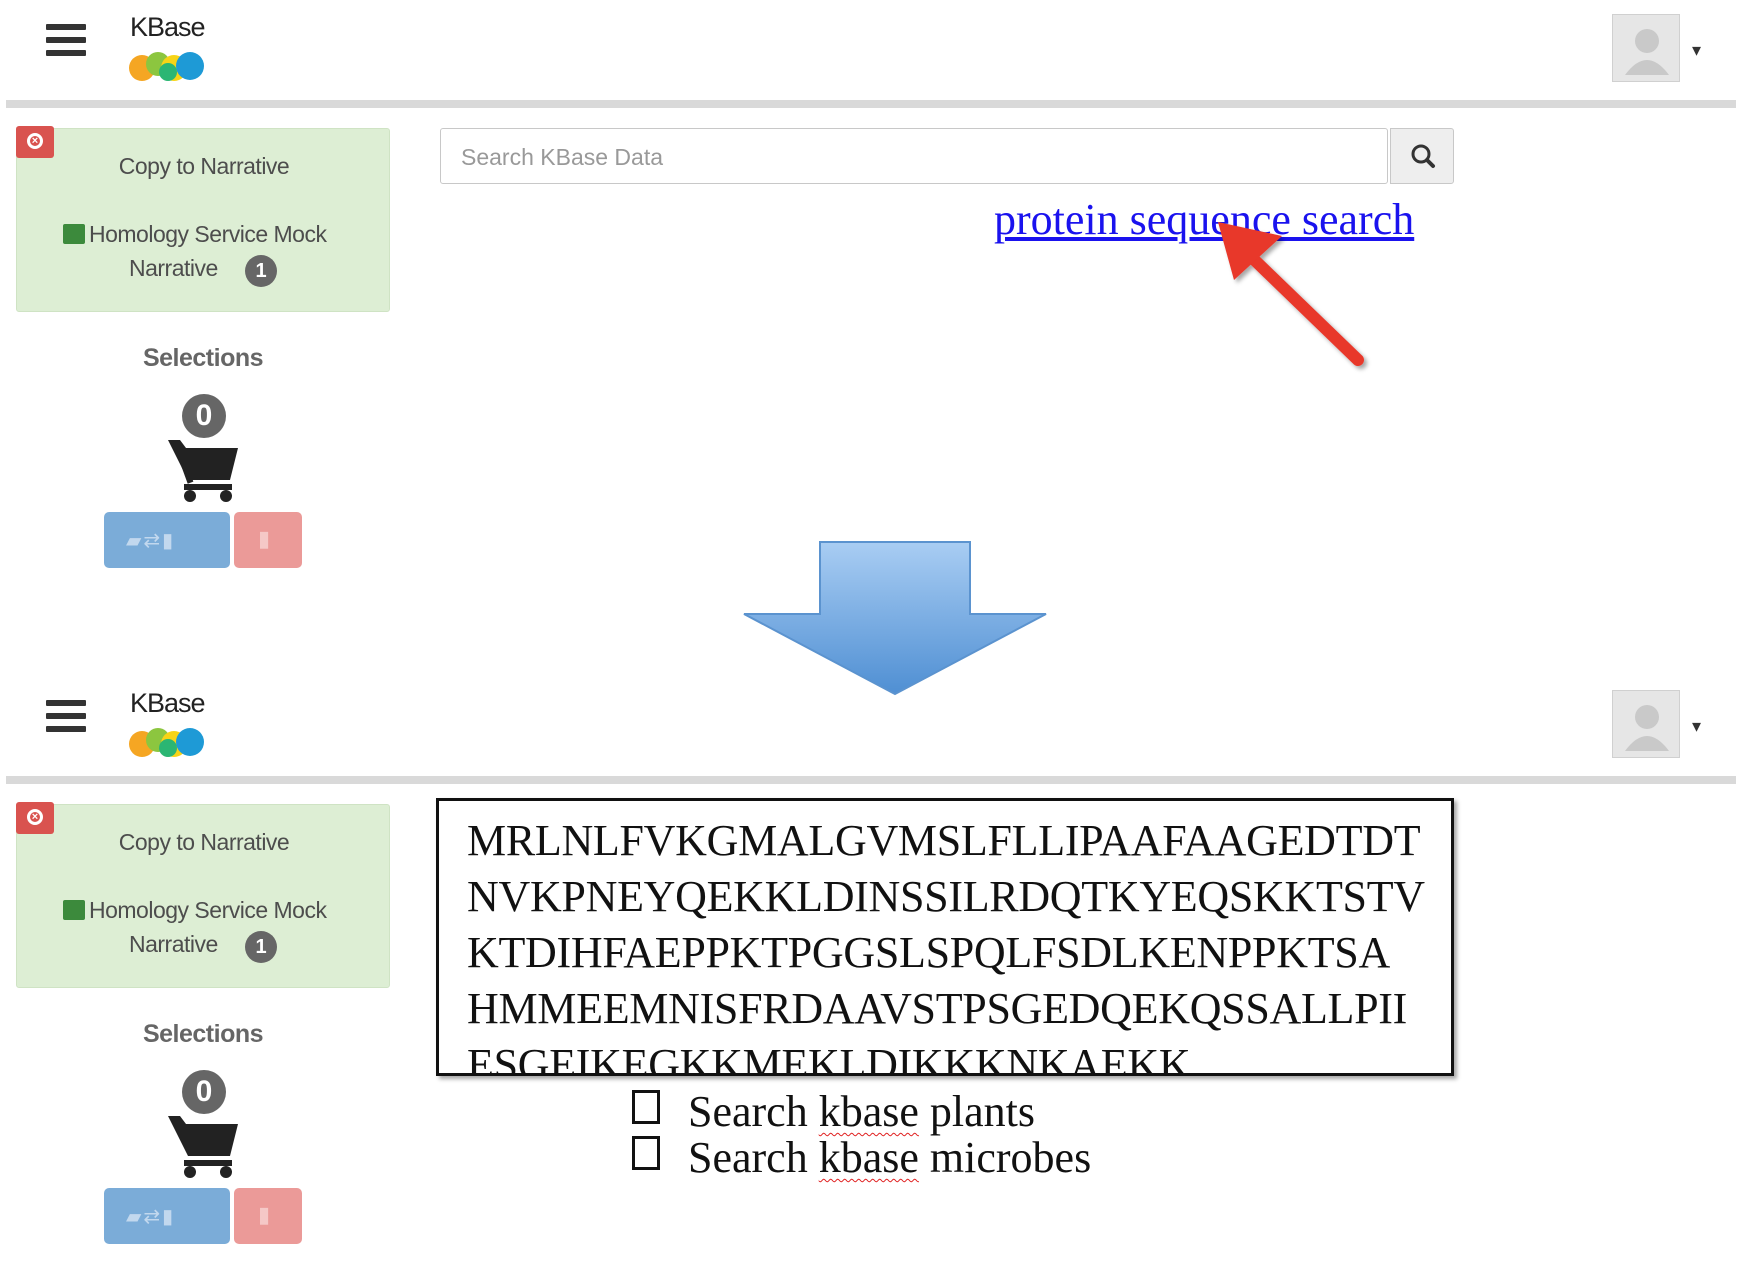 The height and width of the screenshot is (1264, 1742). I want to click on search-box, so click(914, 156).